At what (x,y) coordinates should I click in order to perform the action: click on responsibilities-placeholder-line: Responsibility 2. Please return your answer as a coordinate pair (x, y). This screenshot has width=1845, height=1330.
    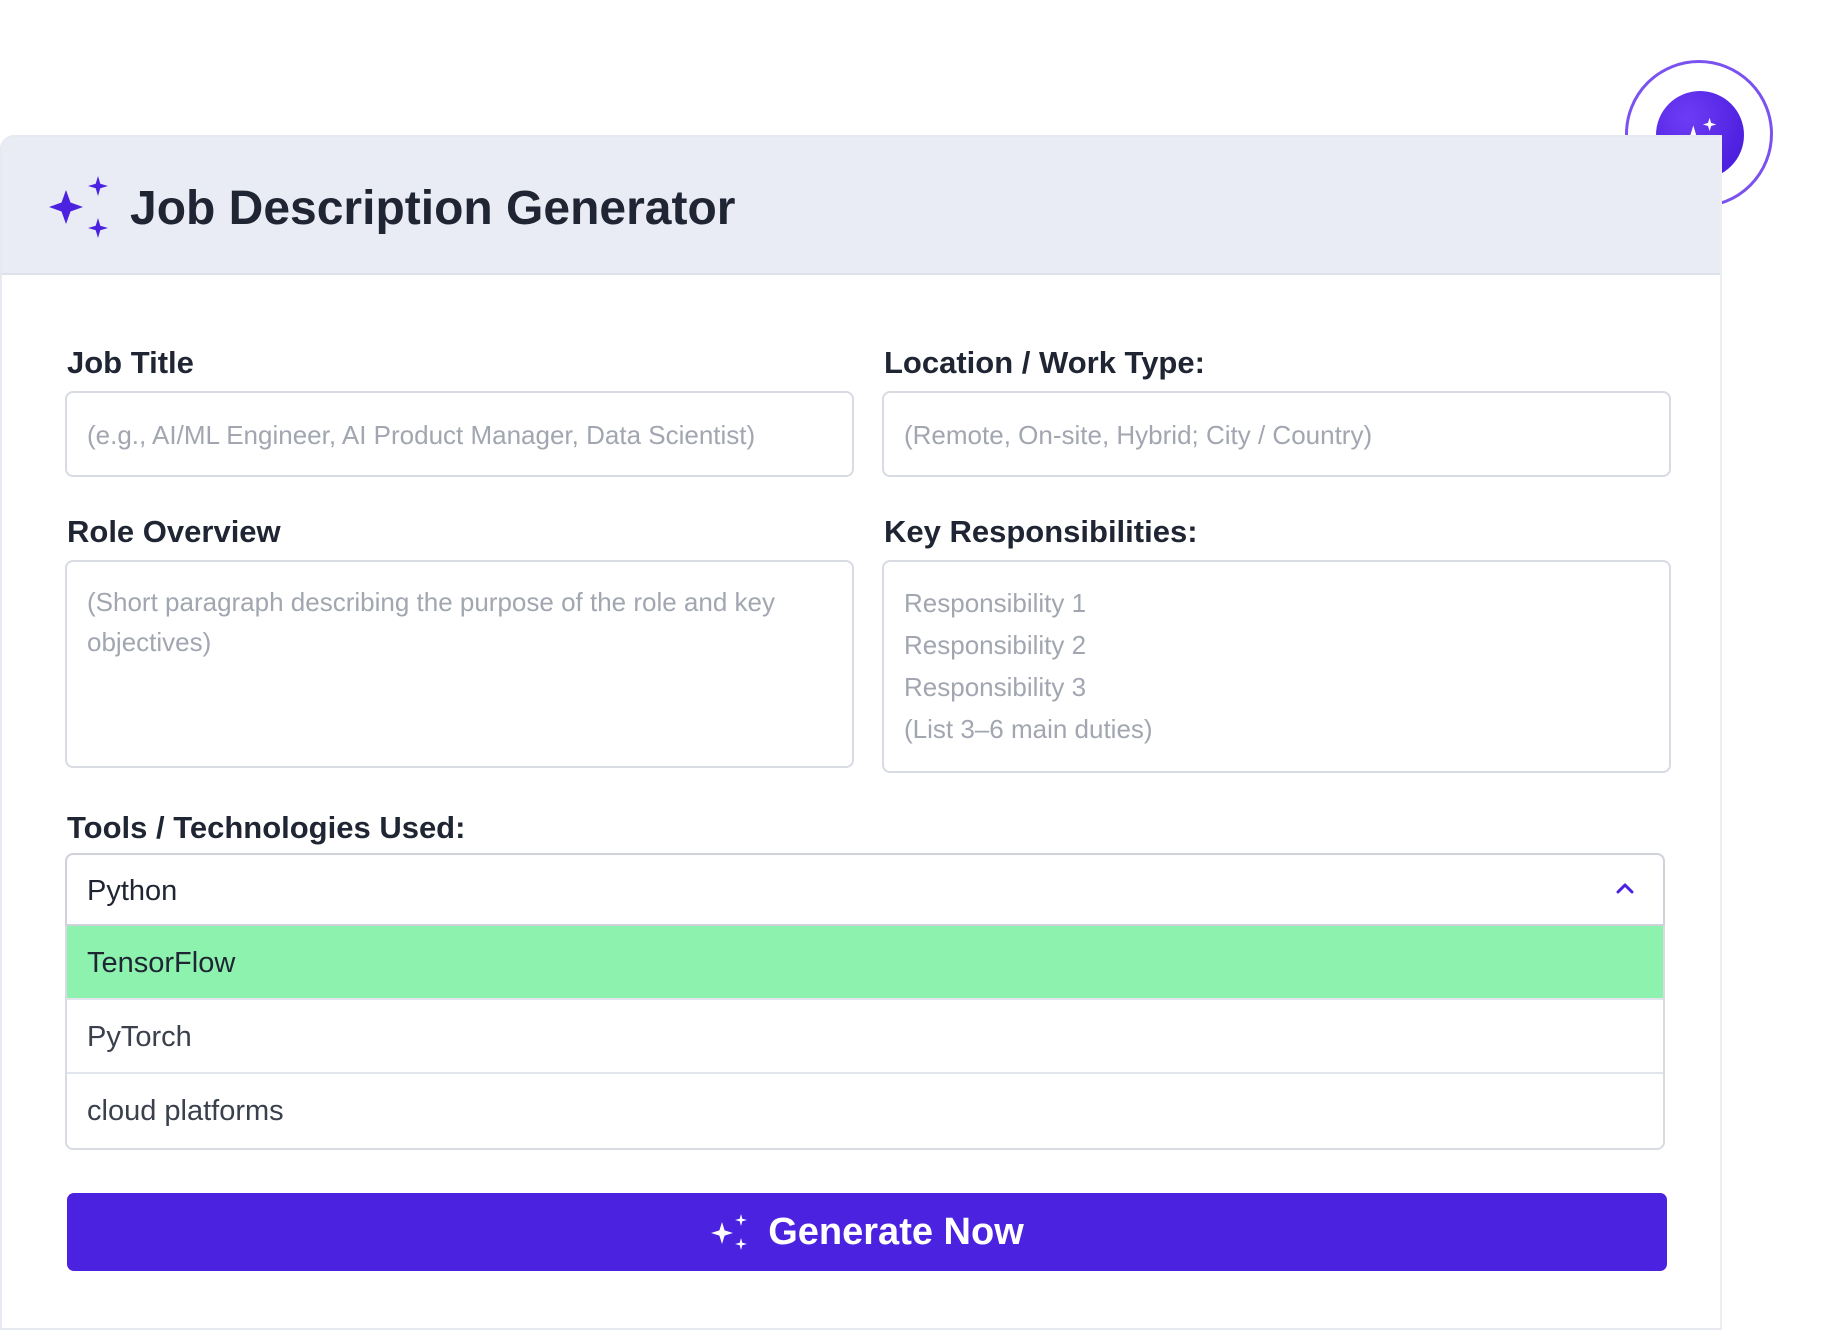
    Looking at the image, I should click on (995, 645).